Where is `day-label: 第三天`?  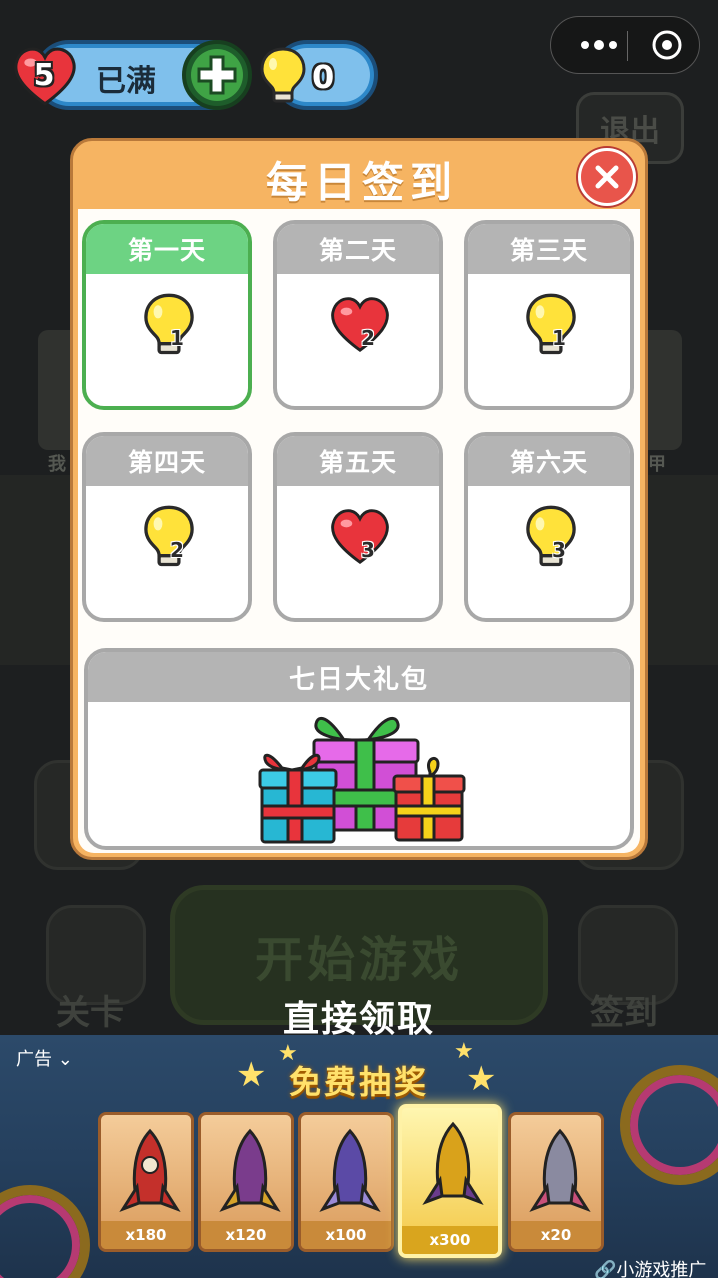 day-label: 第三天 is located at coordinates (549, 249).